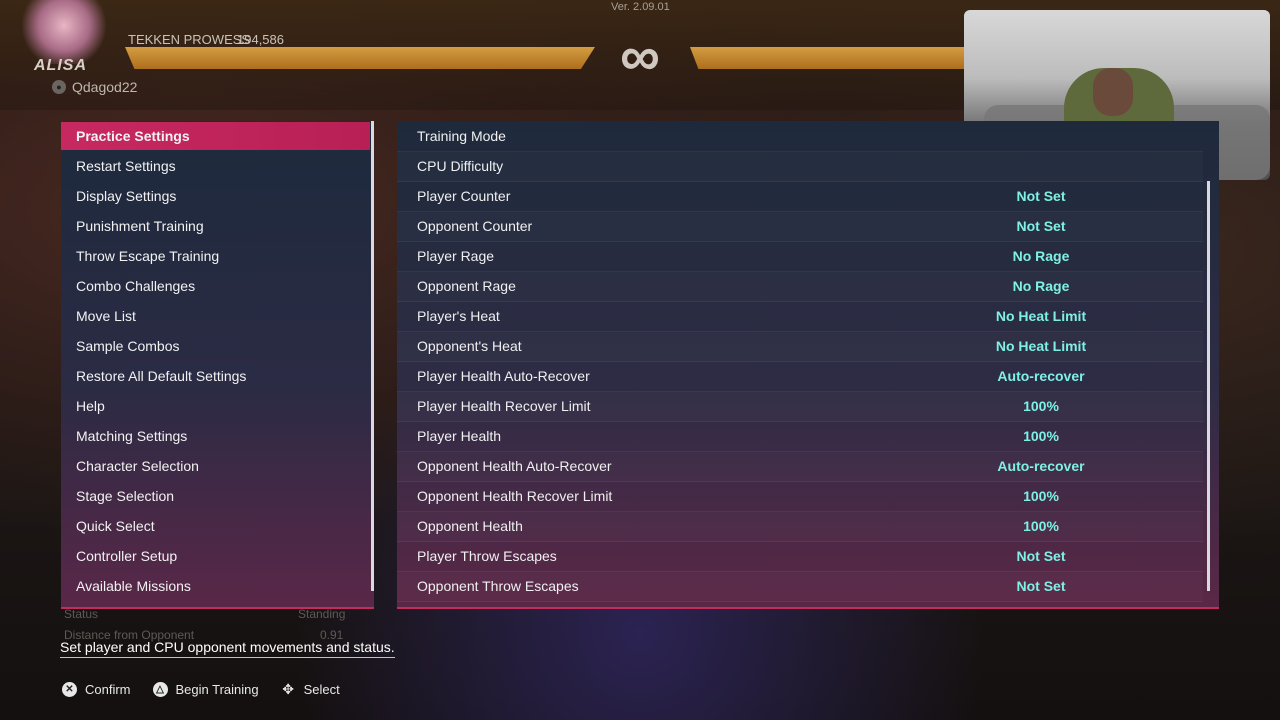 The image size is (1280, 720). I want to click on setting-row-opponent-health: Opponent Health 100%, so click(800, 527).